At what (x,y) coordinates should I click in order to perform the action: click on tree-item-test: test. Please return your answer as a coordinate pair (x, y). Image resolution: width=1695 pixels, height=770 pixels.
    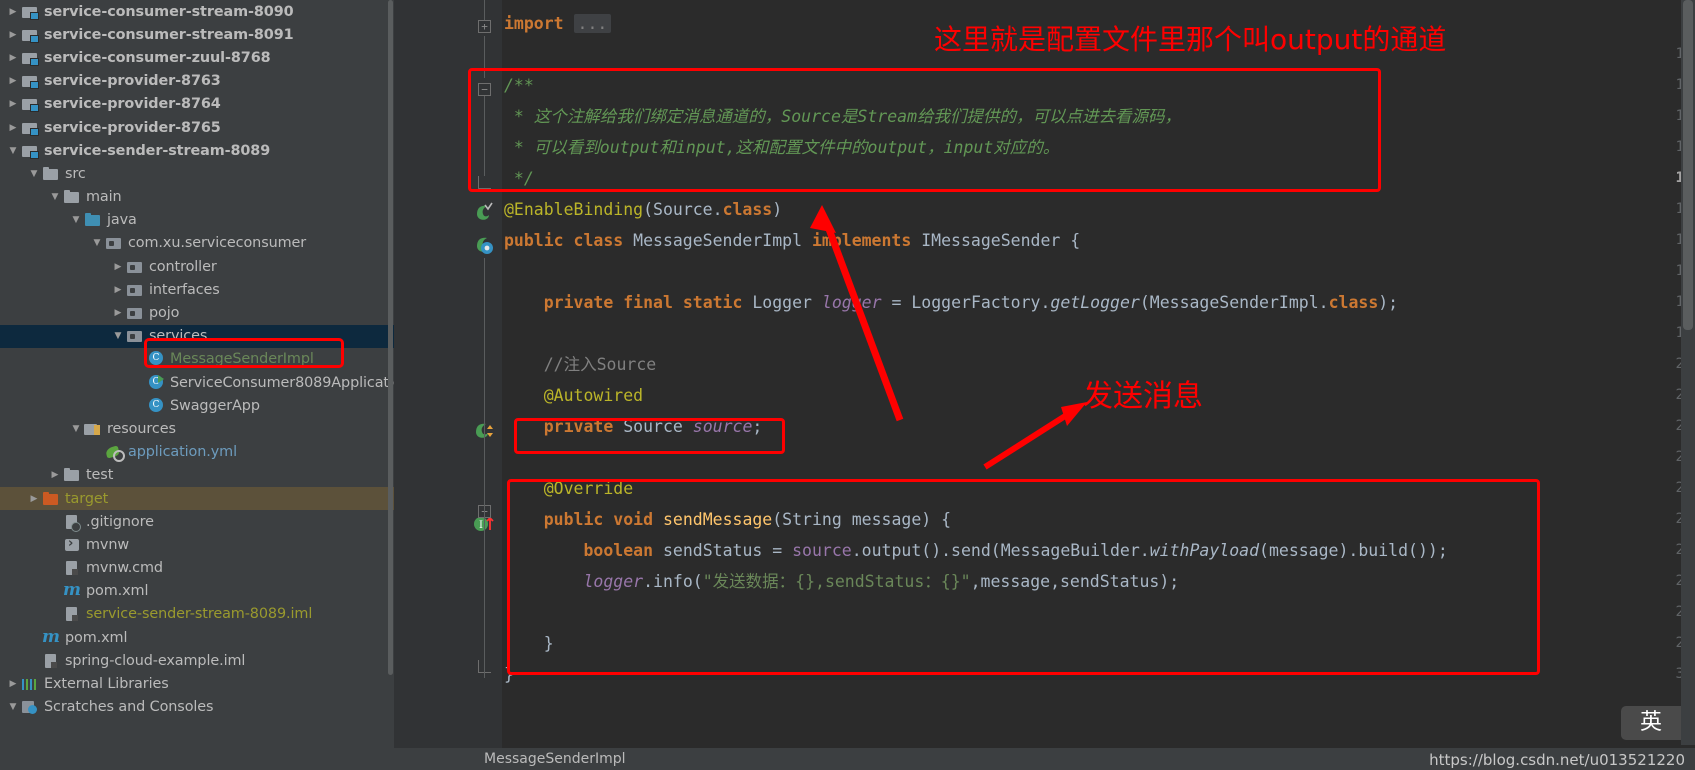
    Looking at the image, I should click on (197, 475).